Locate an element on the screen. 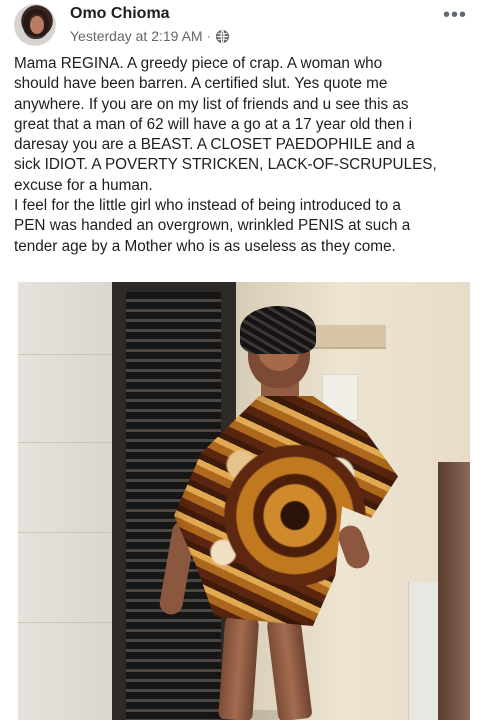 The image size is (485, 720). globe-icon is located at coordinates (222, 36).